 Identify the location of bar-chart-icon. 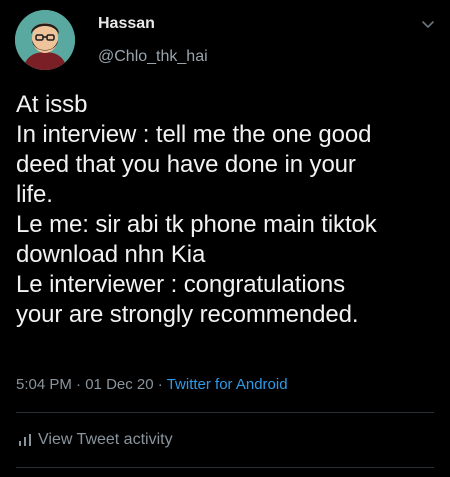
(25, 440).